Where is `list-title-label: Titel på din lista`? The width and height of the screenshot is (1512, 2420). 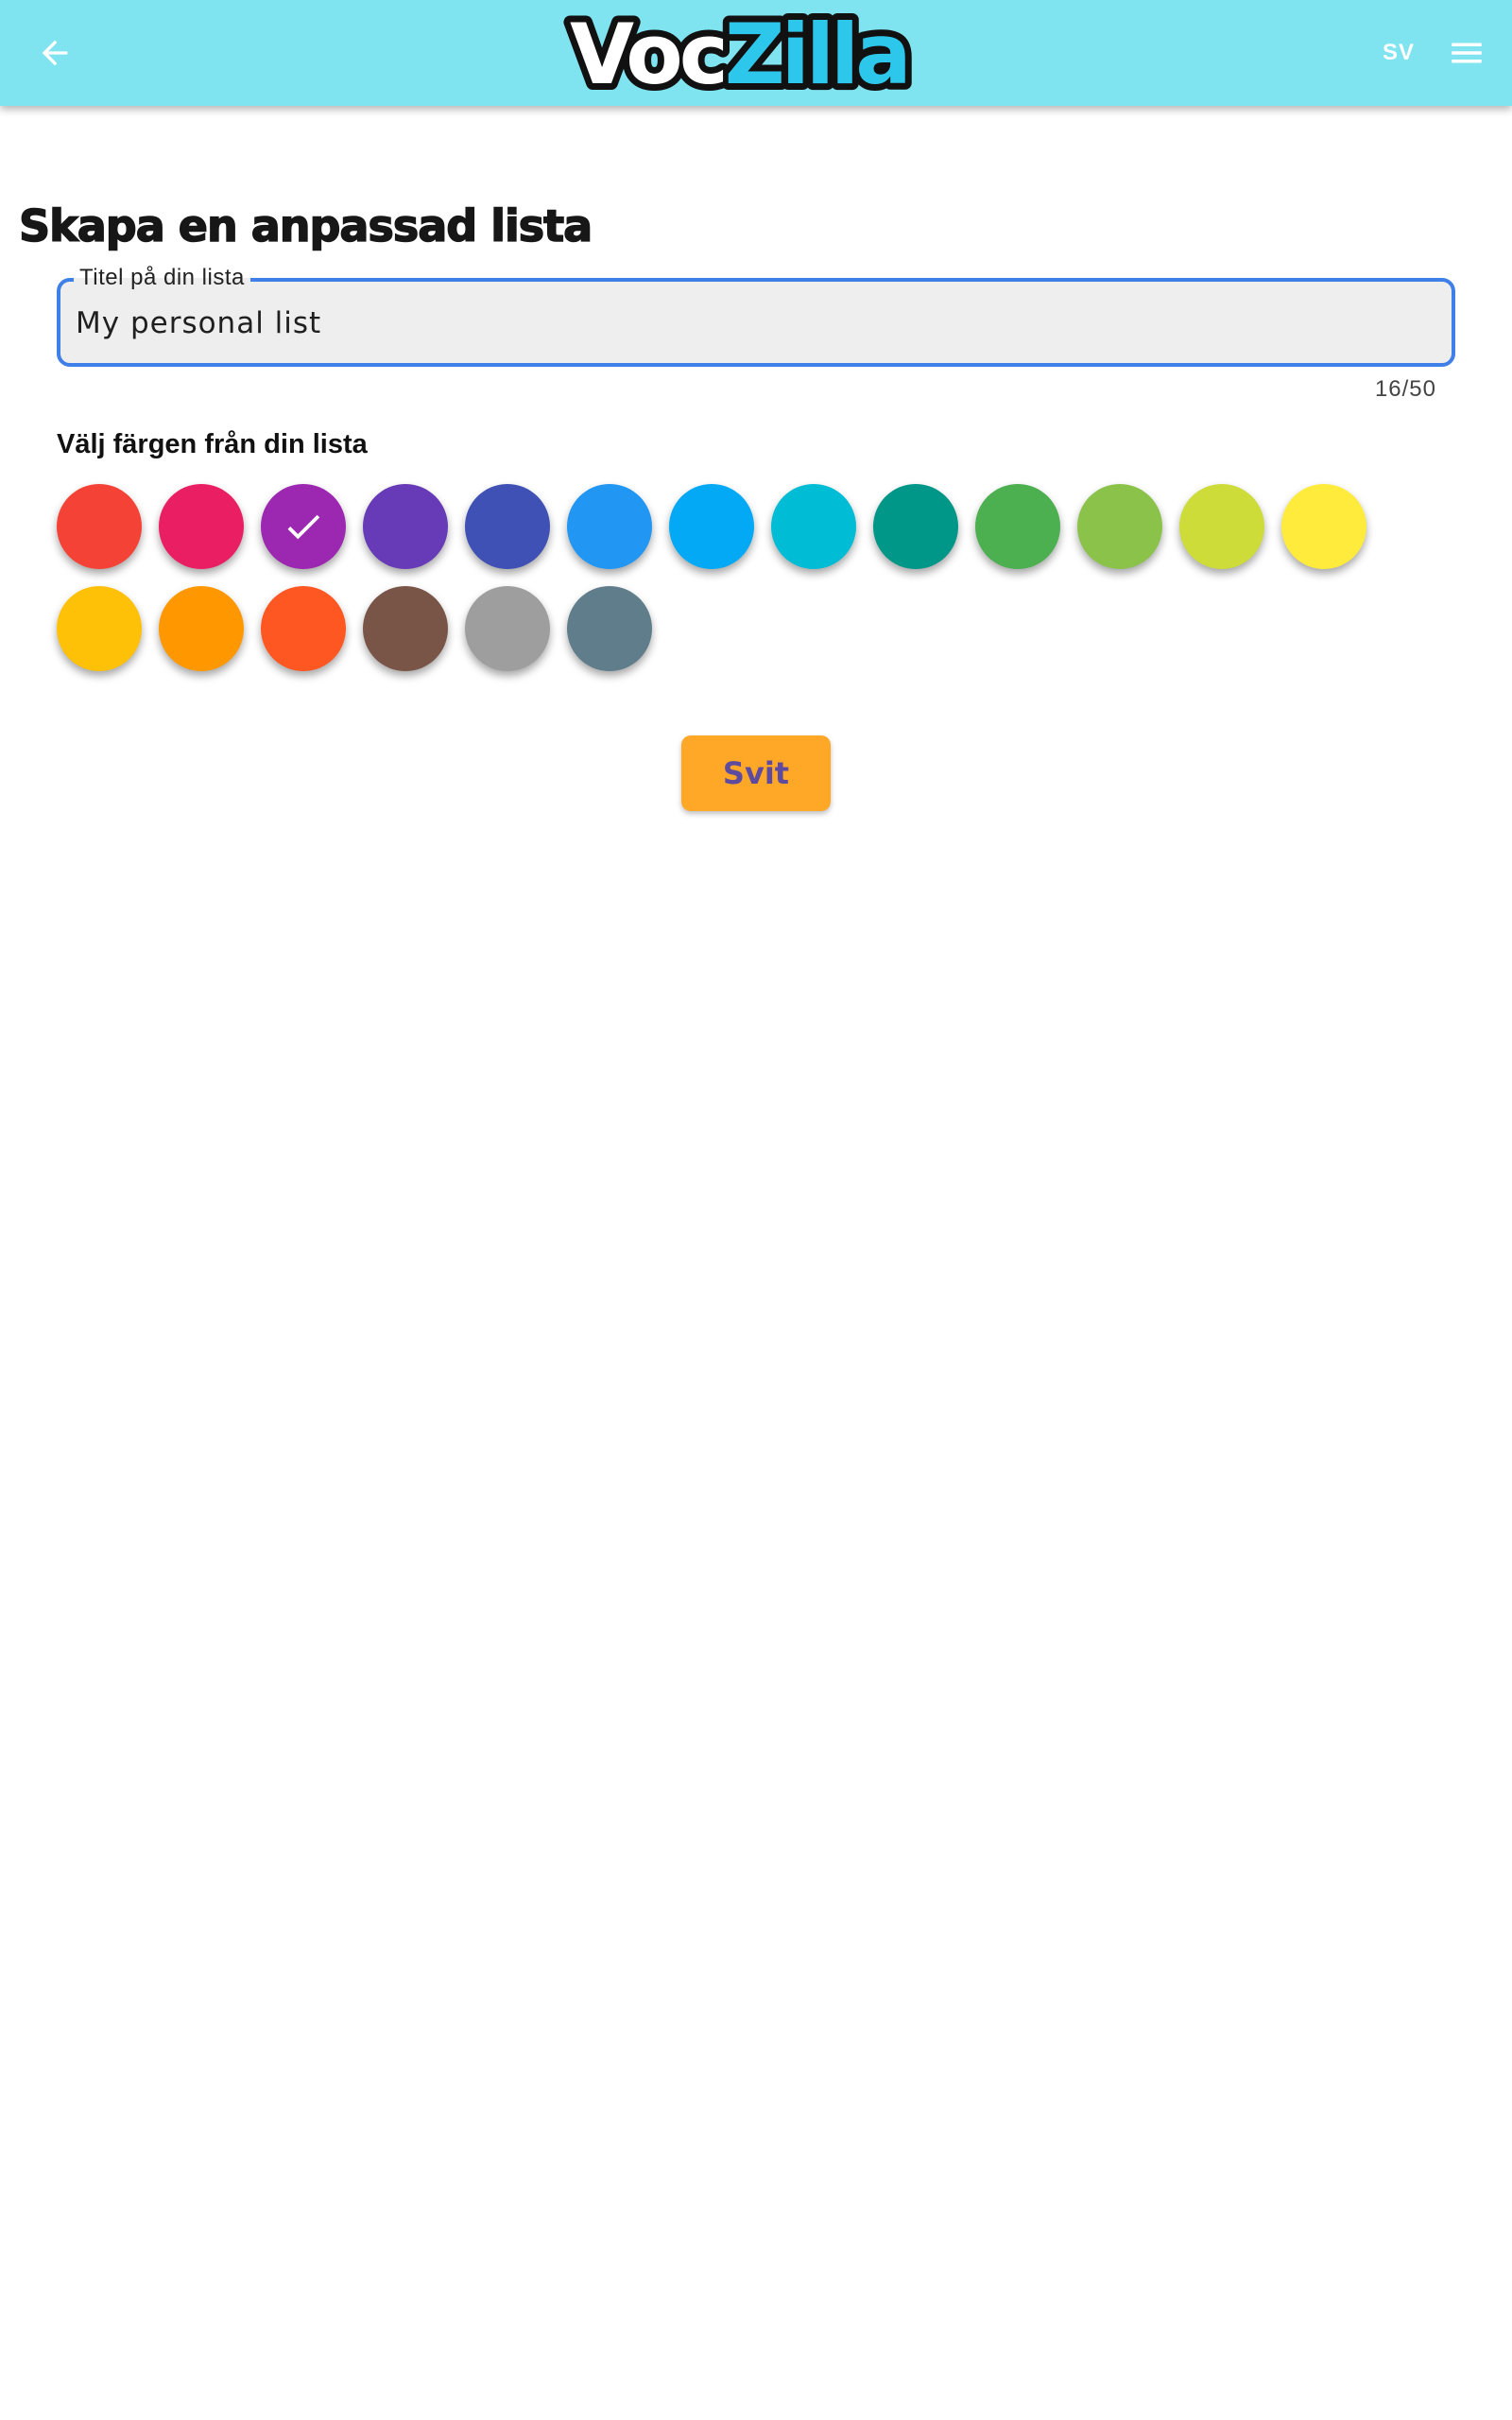 list-title-label: Titel på din lista is located at coordinates (162, 278).